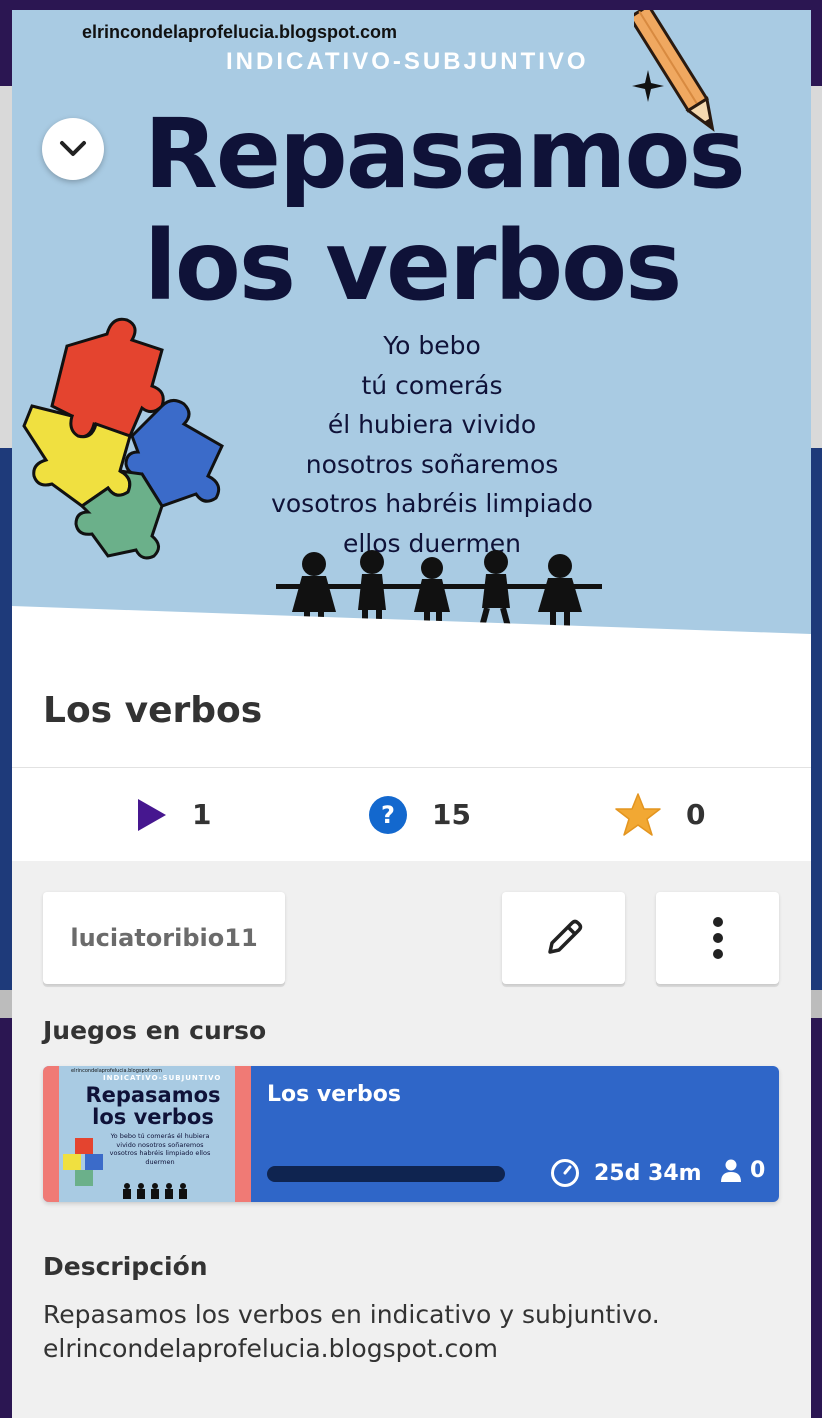  I want to click on verse-line: nosotros soñaremos, so click(432, 464).